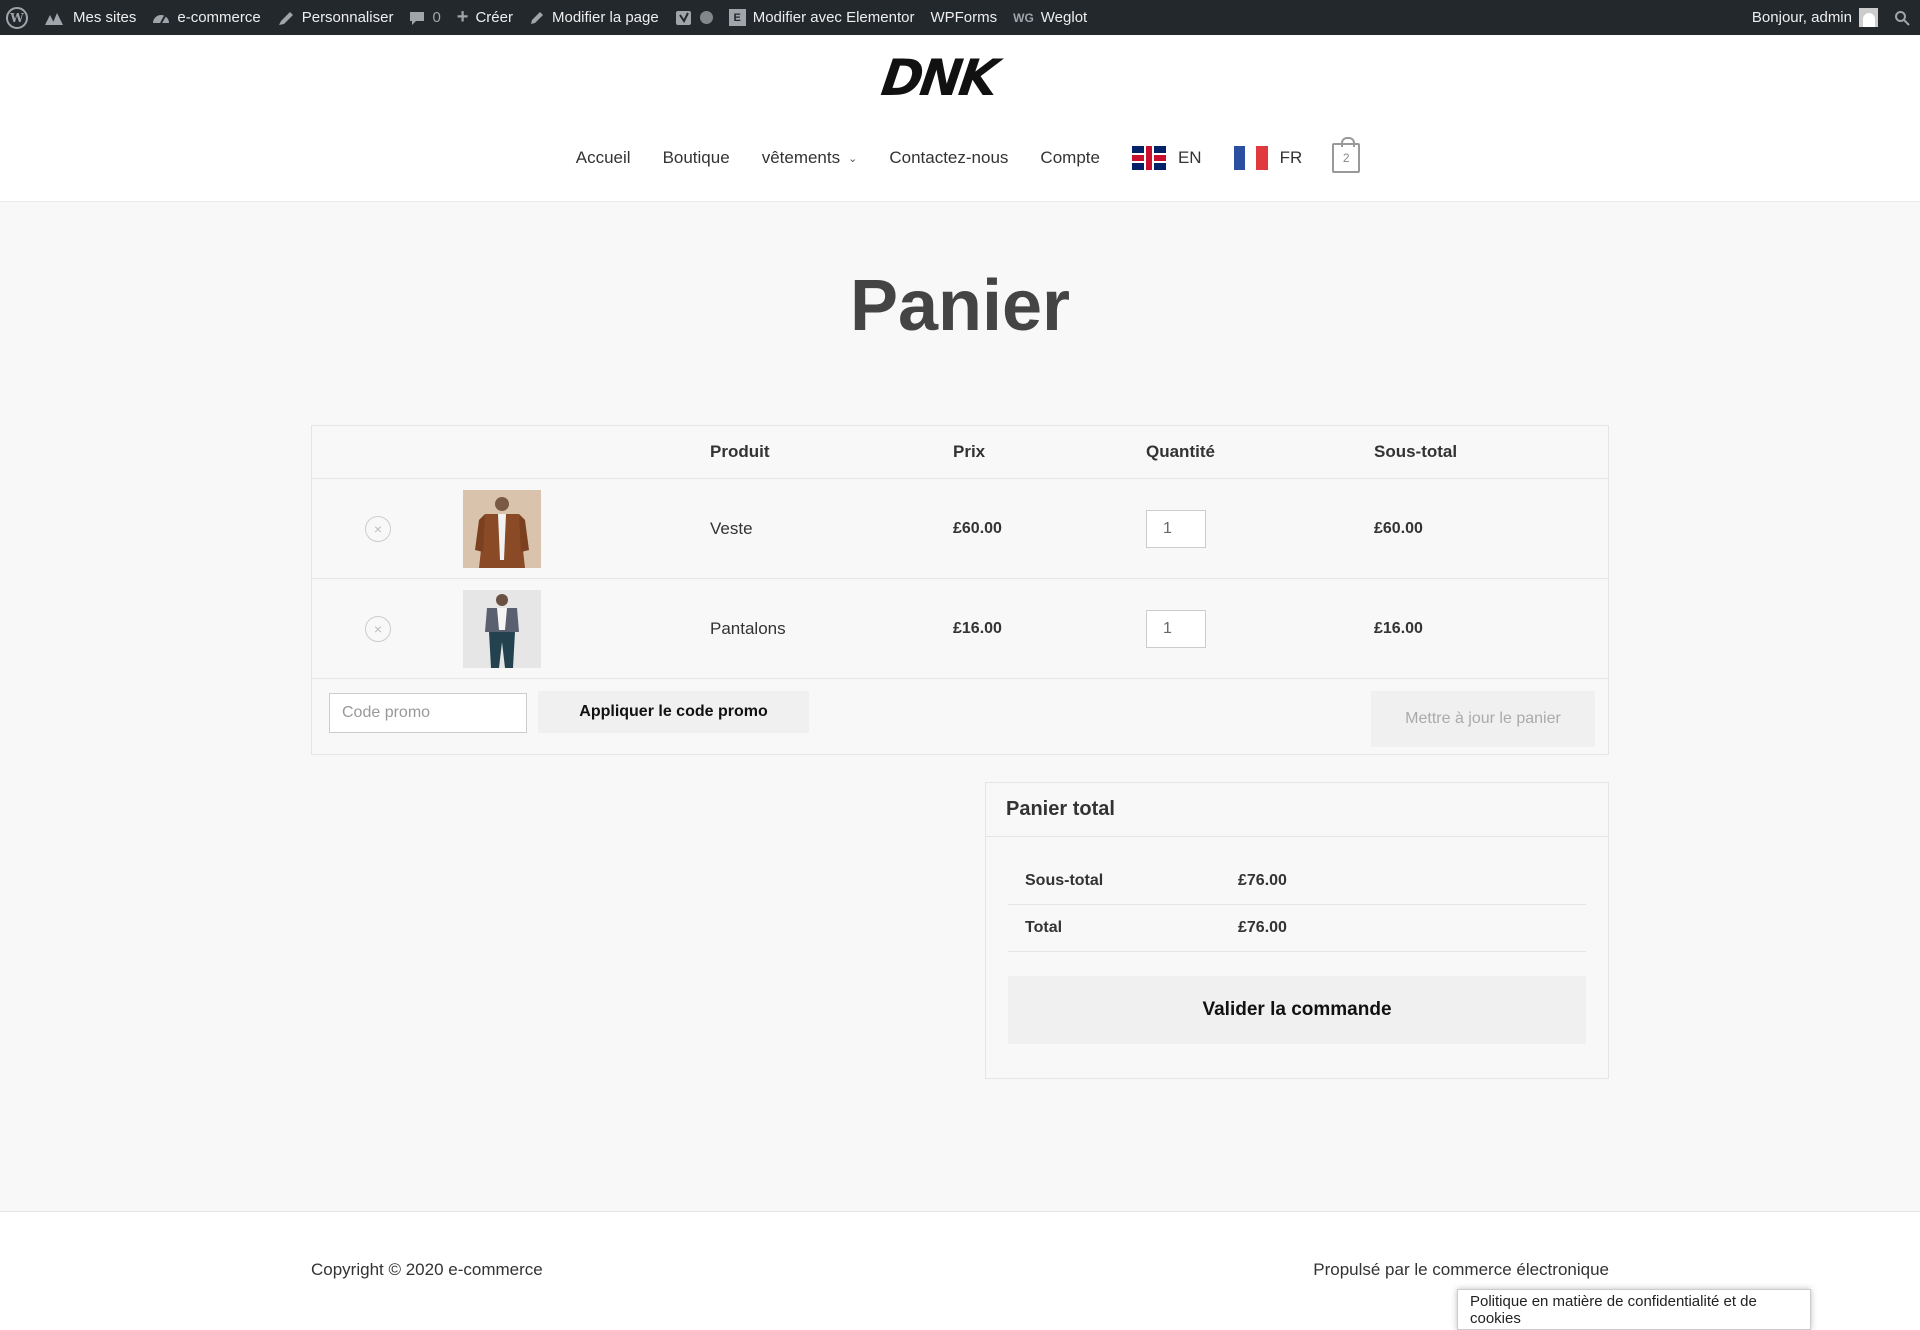 Image resolution: width=1920 pixels, height=1330 pixels. Describe the element at coordinates (161, 18) in the screenshot. I see `dashboard-icon` at that location.